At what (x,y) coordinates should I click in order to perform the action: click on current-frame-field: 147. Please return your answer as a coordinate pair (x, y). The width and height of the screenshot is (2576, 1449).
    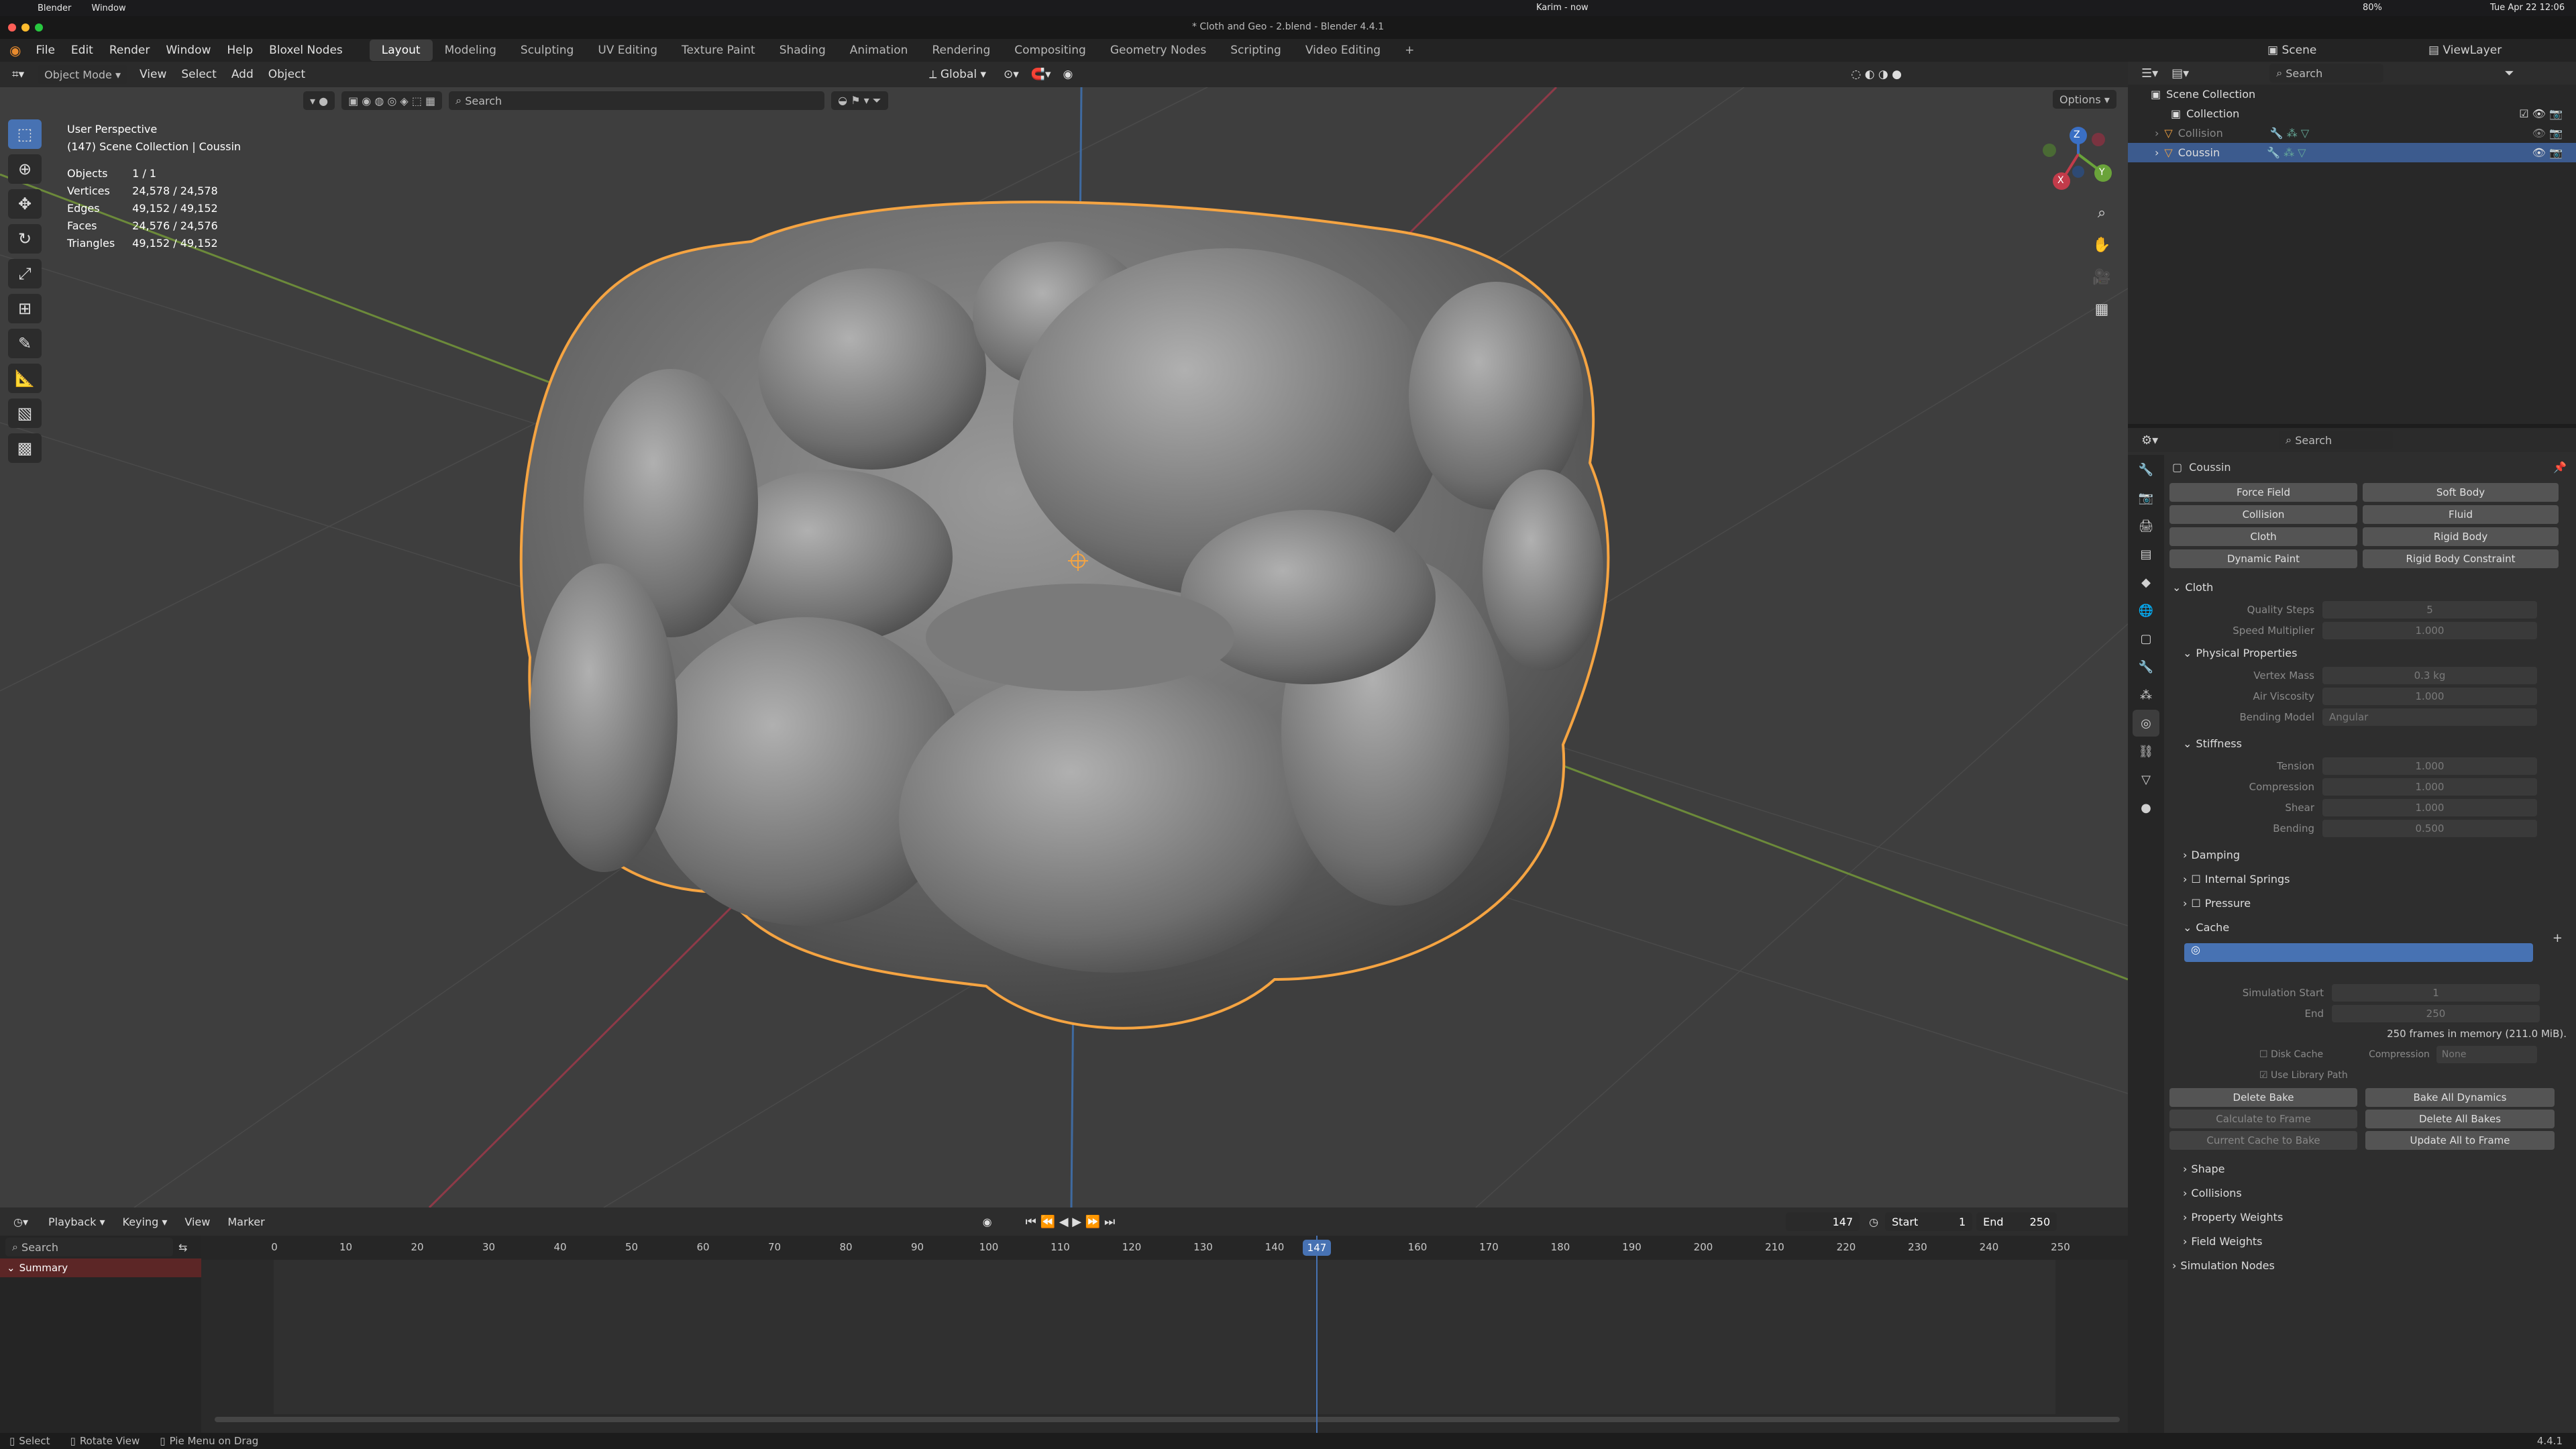
    Looking at the image, I should click on (1823, 1221).